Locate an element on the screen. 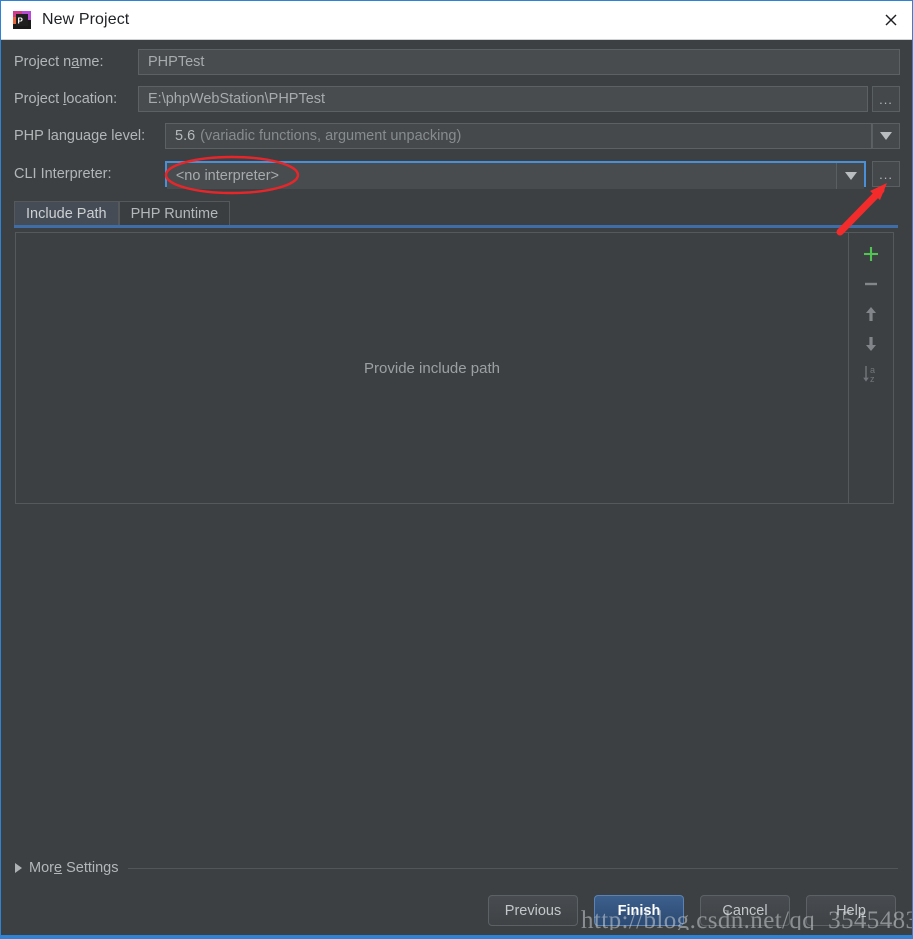 The height and width of the screenshot is (939, 913). phpstorm-logo-icon: P is located at coordinates (22, 20).